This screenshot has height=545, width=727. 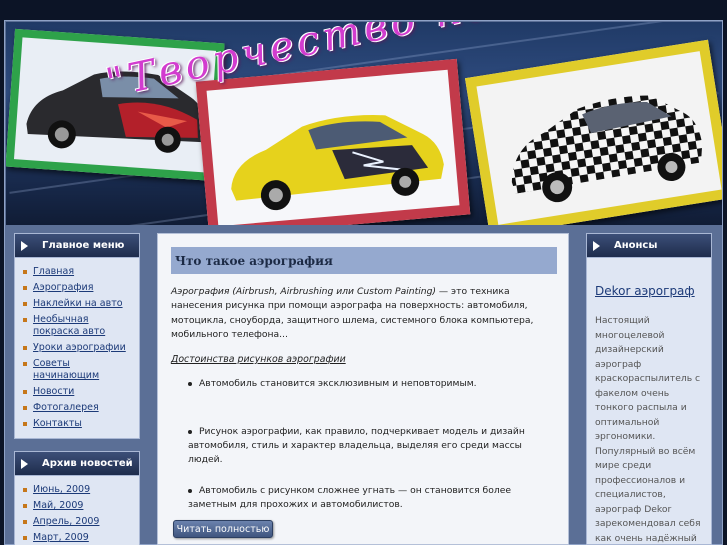 What do you see at coordinates (364, 260) in the screenshot?
I see `article-title: Что такое аэрография` at bounding box center [364, 260].